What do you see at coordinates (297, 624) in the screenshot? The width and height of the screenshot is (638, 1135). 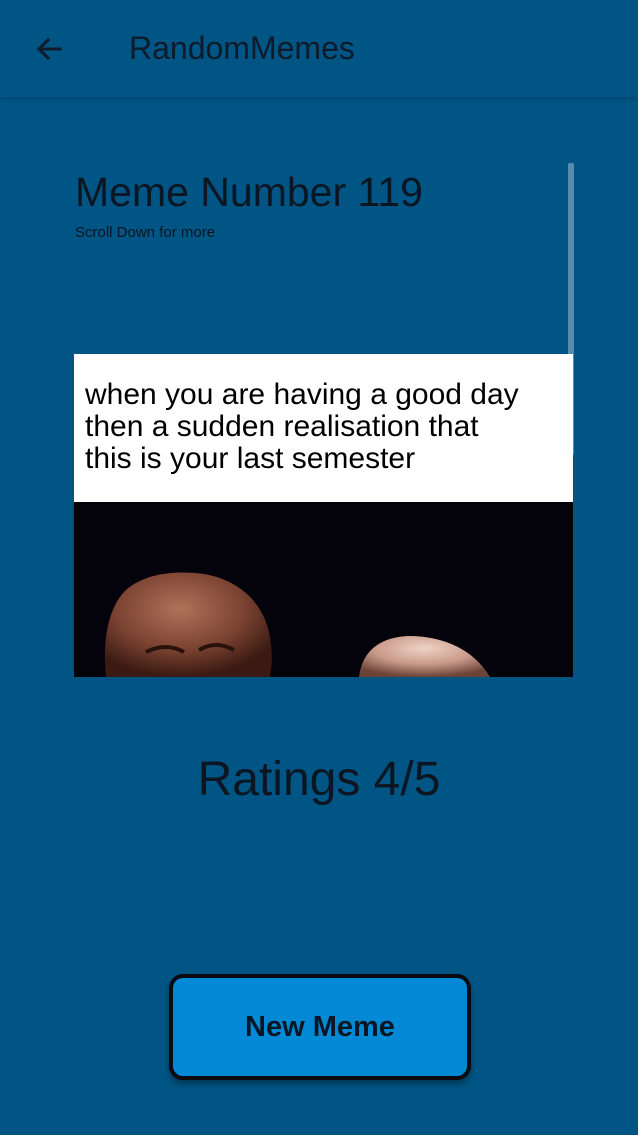 I see `meme-photo-figures` at bounding box center [297, 624].